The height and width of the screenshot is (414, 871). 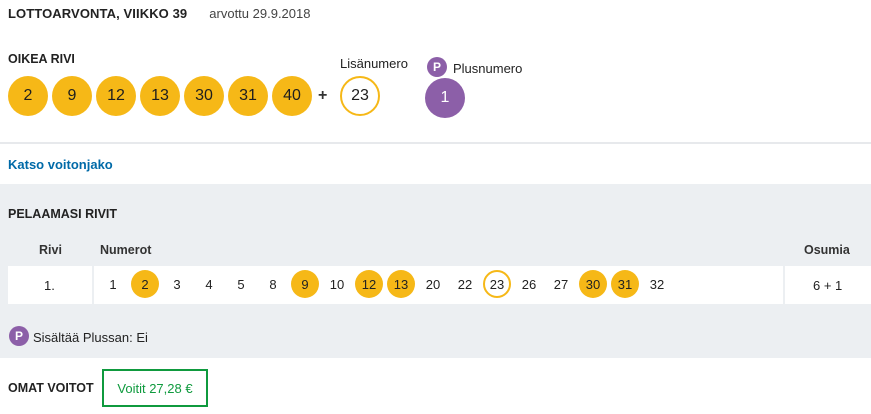 What do you see at coordinates (248, 96) in the screenshot?
I see `winning-ball-6: 31` at bounding box center [248, 96].